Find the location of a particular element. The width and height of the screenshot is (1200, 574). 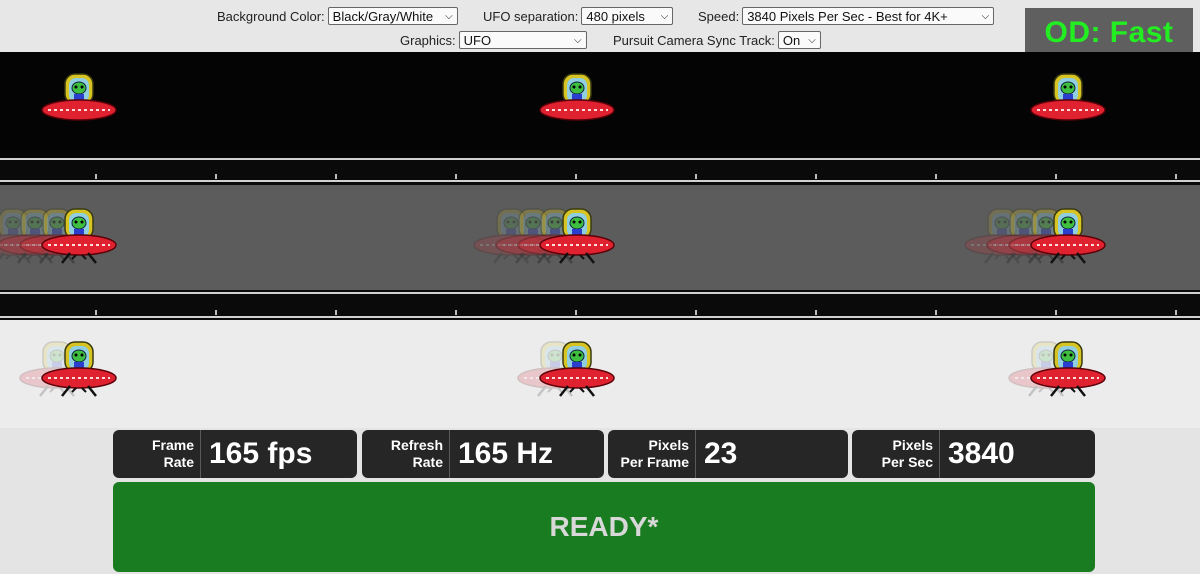

refresh-rate-stat: Refresh Rate 165 Hz is located at coordinates (483, 454).